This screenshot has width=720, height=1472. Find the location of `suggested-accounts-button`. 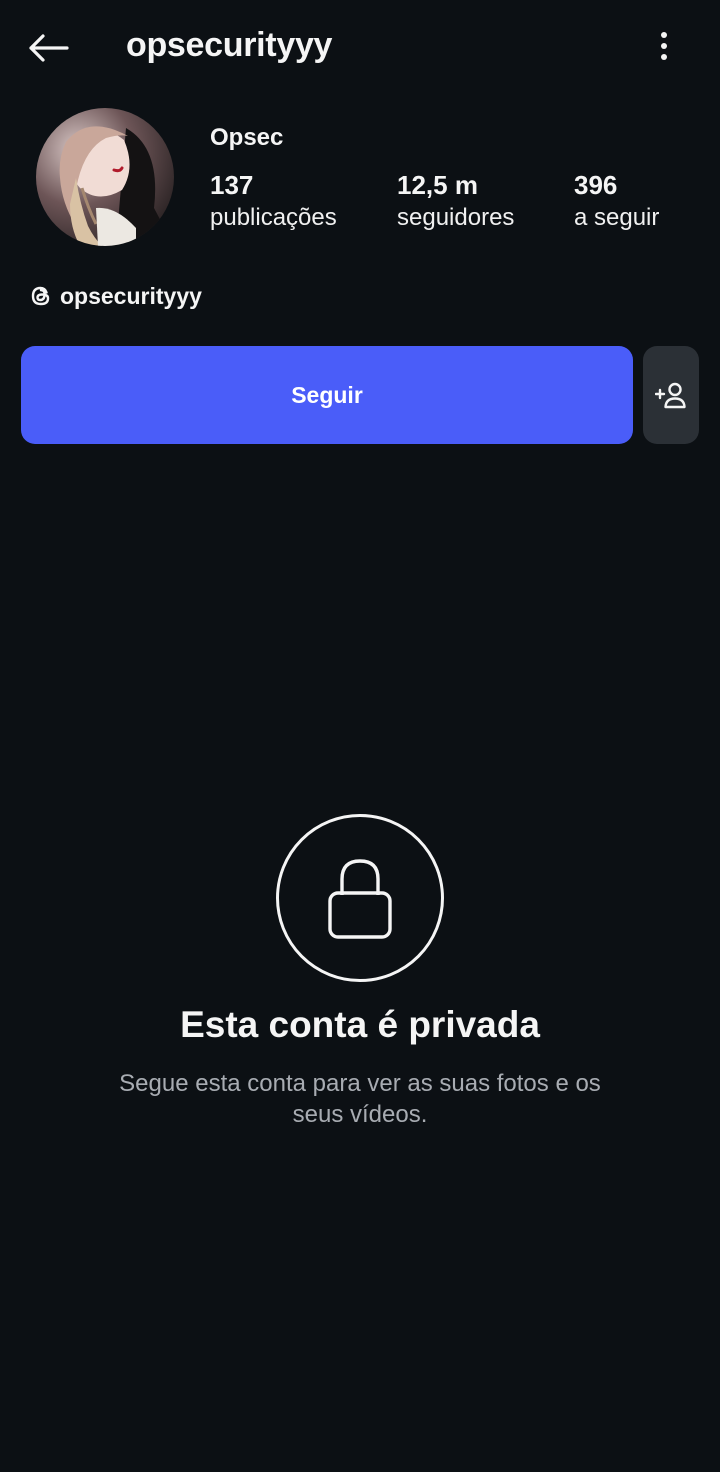

suggested-accounts-button is located at coordinates (671, 395).